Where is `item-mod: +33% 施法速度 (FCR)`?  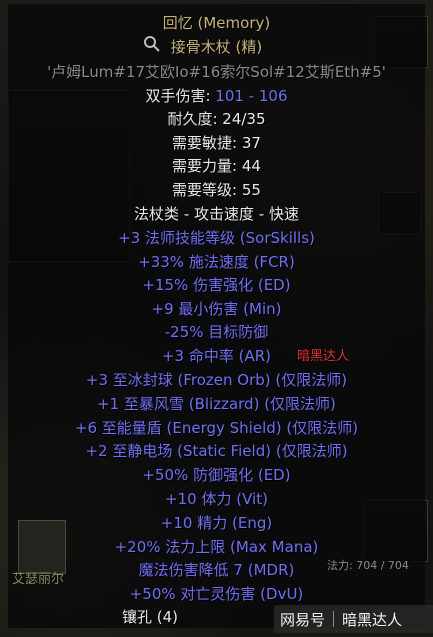 item-mod: +33% 施法速度 (FCR) is located at coordinates (216, 262).